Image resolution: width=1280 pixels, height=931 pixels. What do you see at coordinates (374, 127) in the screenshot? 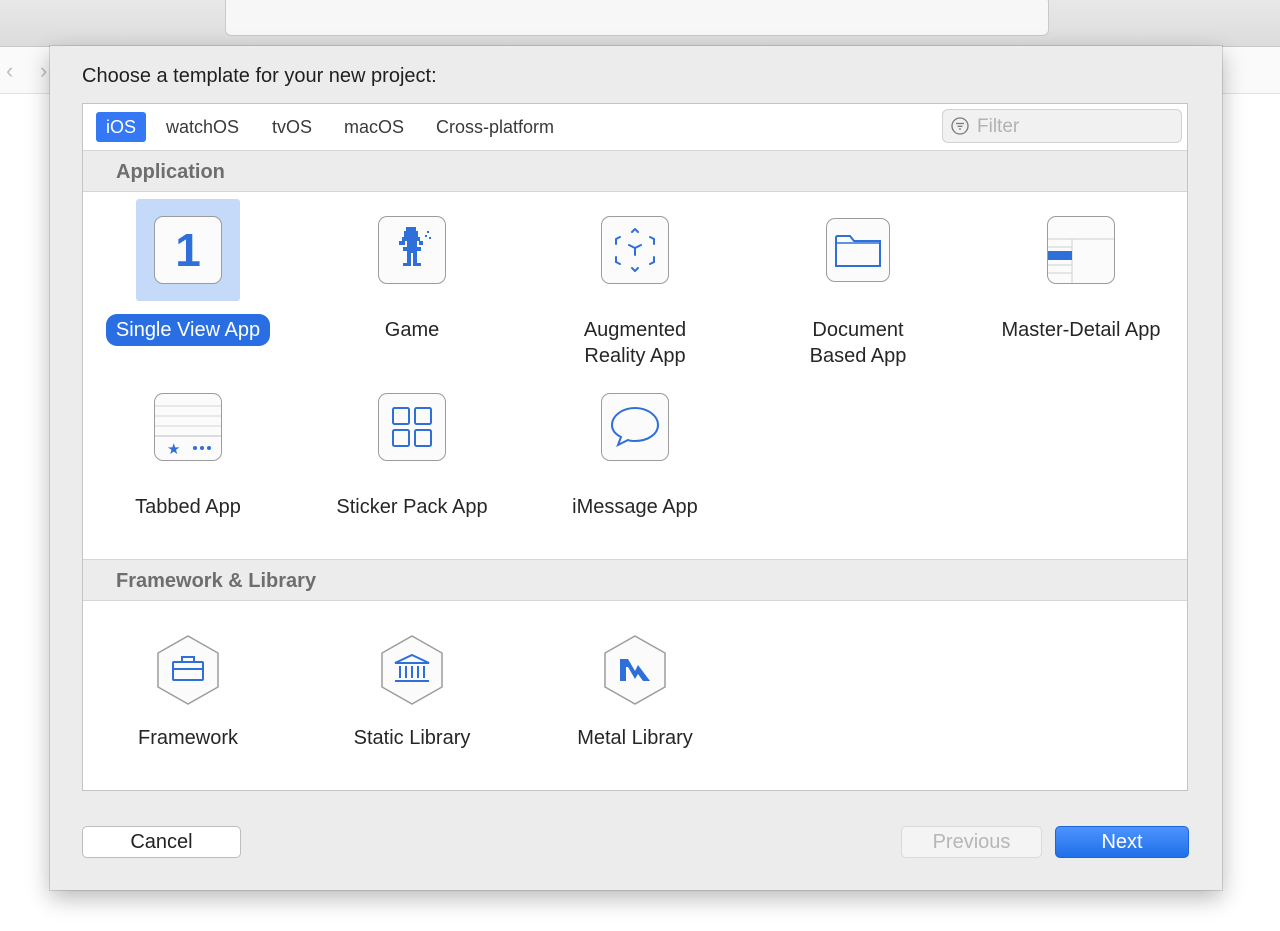
I see `tab-macos: macOS` at bounding box center [374, 127].